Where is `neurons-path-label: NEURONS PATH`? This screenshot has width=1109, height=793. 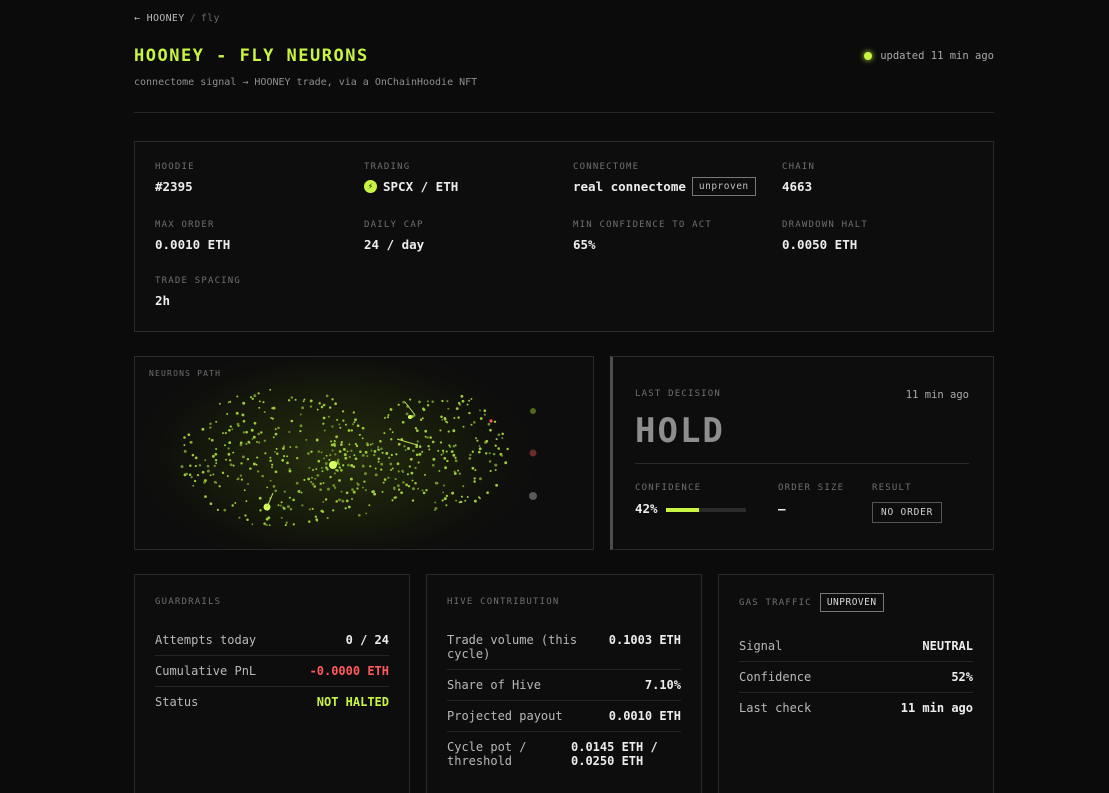
neurons-path-label: NEURONS PATH is located at coordinates (185, 373).